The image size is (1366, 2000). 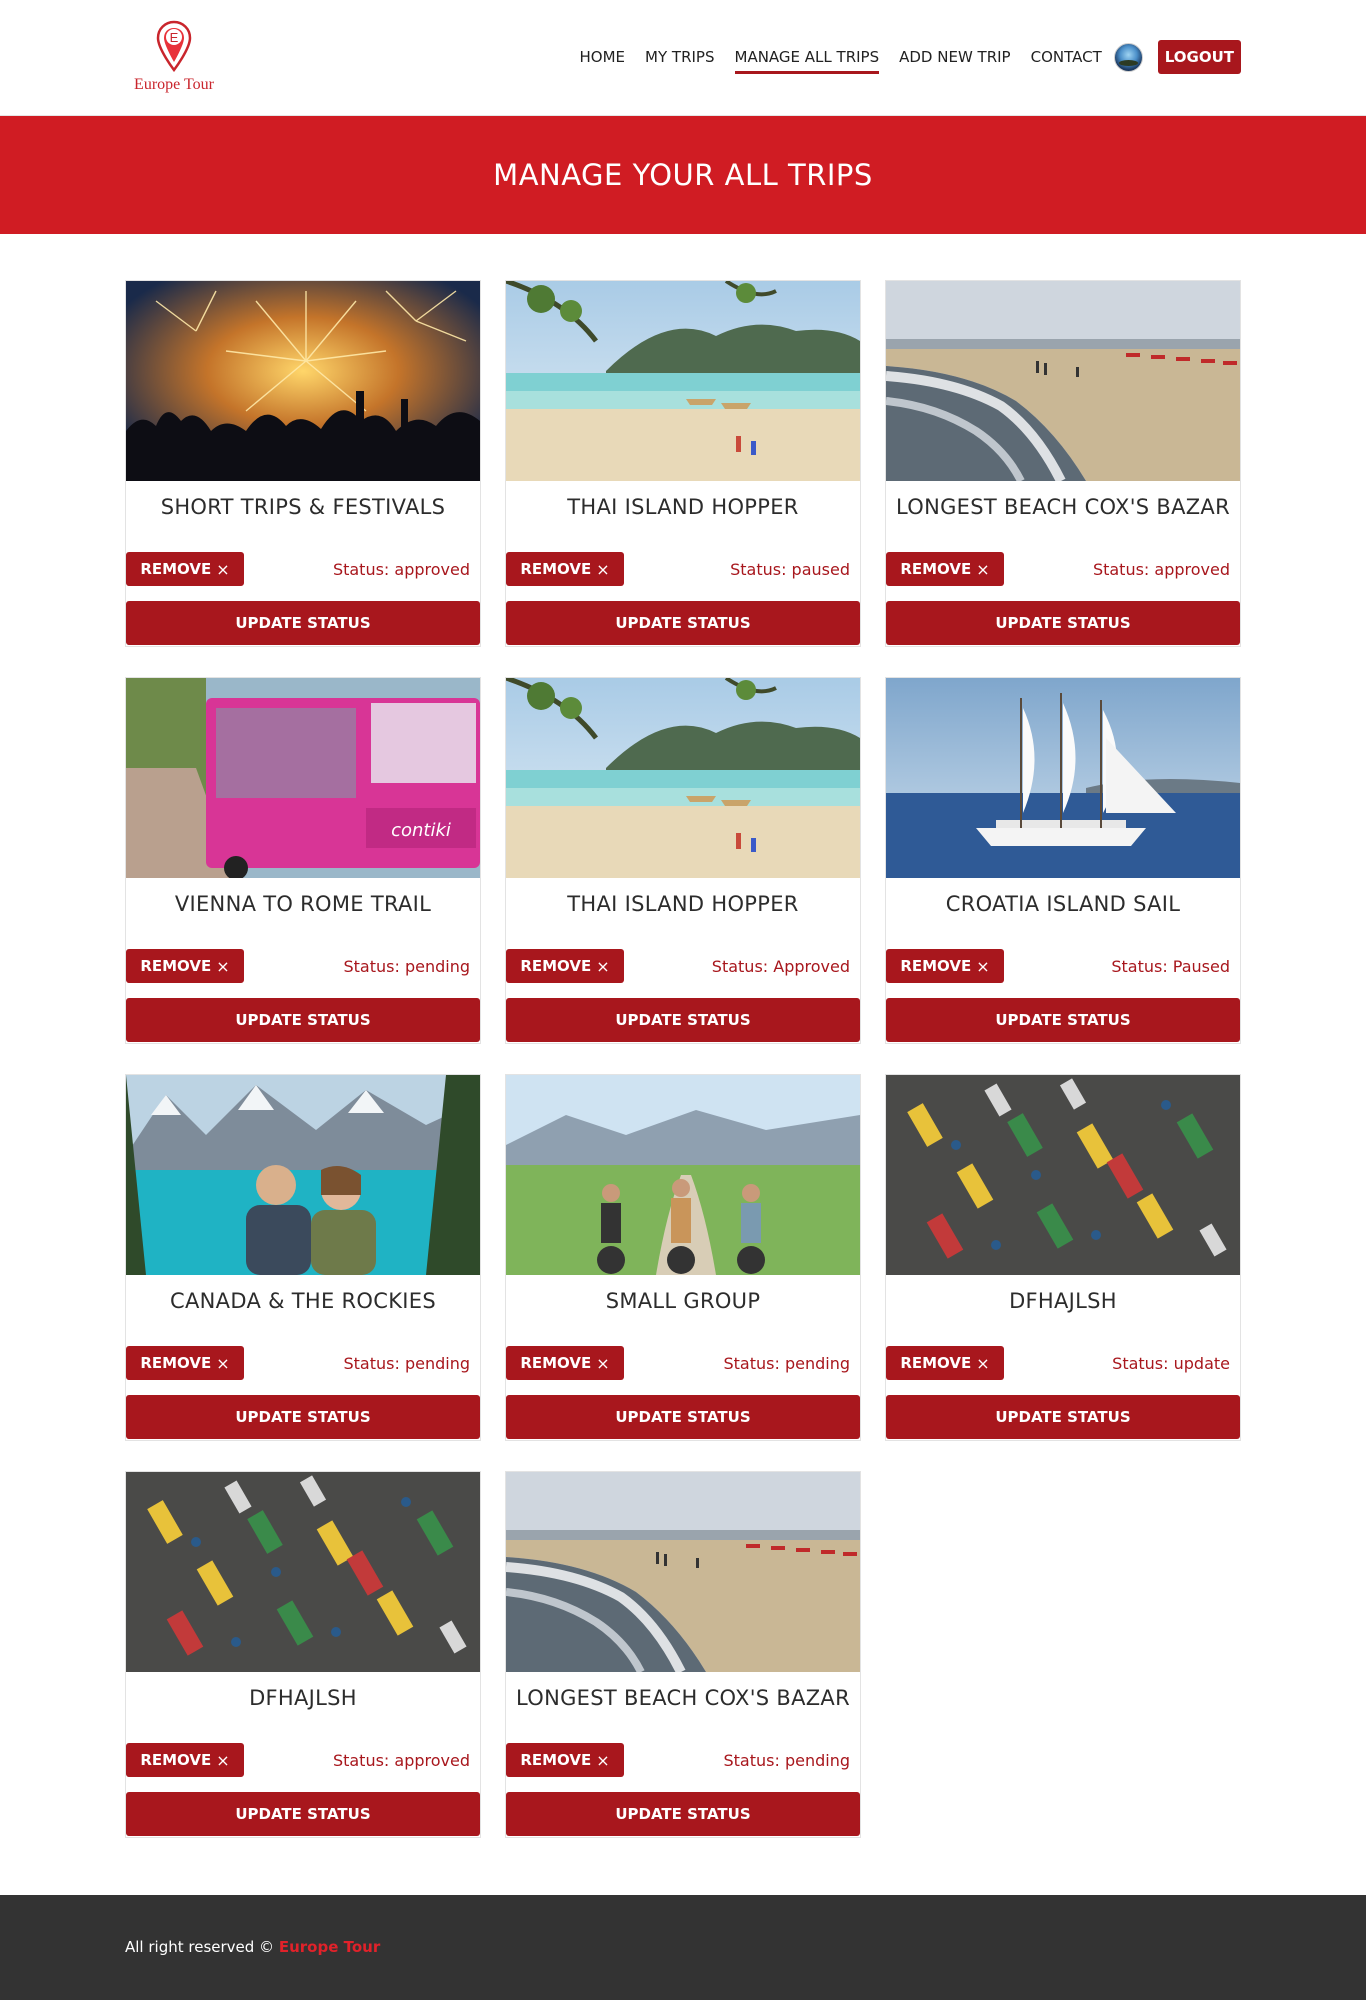 I want to click on logo-text: Europe Tour, so click(x=174, y=84).